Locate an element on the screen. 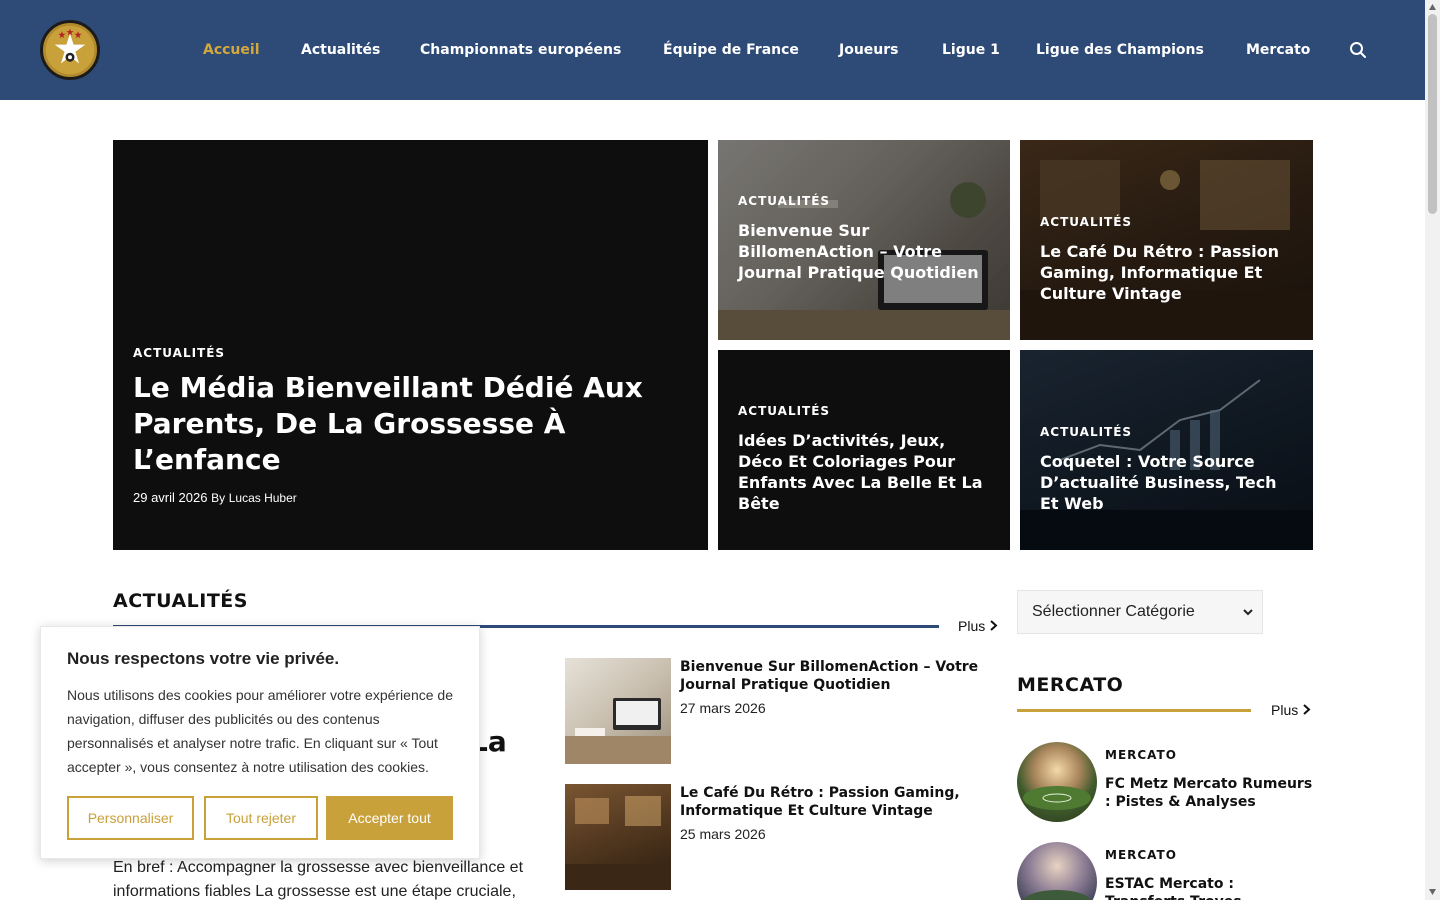  chevron-down-icon is located at coordinates (1248, 612).